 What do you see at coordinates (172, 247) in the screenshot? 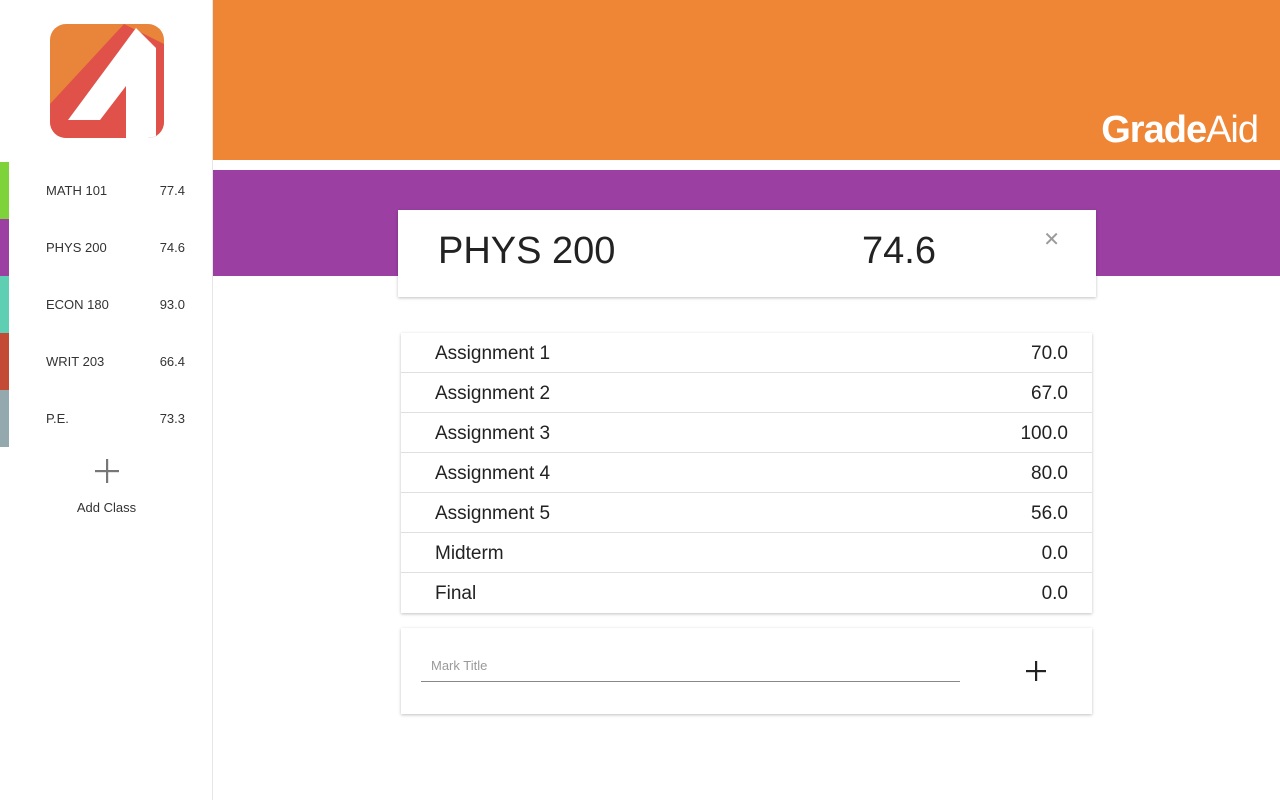
I see `class-grade: 74.6` at bounding box center [172, 247].